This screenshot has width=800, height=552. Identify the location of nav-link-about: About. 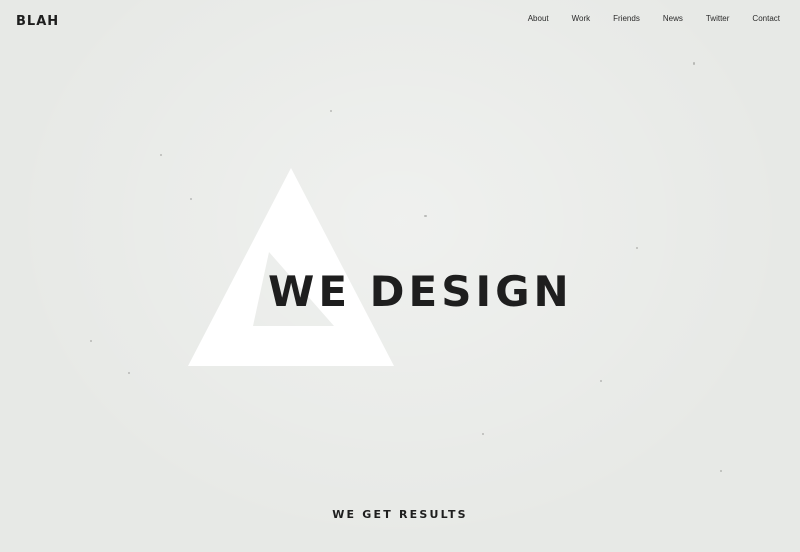
(538, 18).